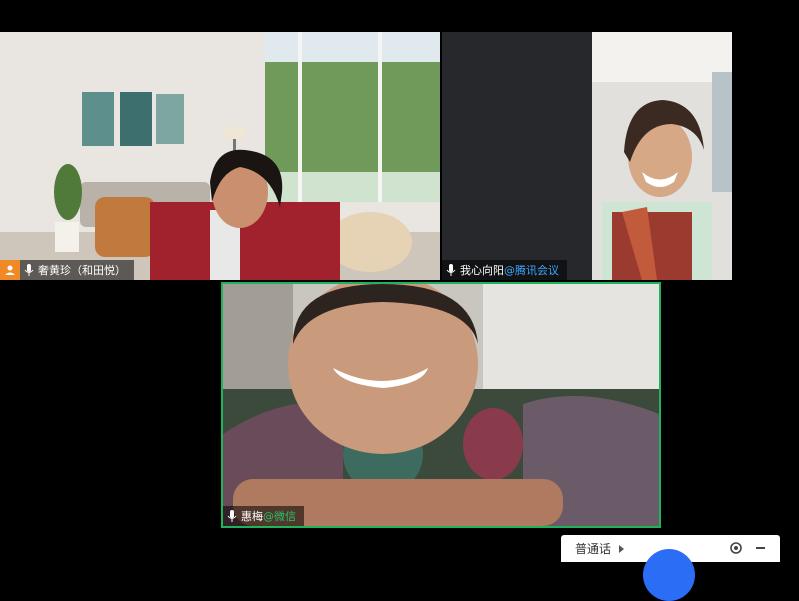 The image size is (799, 601). What do you see at coordinates (482, 270) in the screenshot?
I see `participant-name: 我心向阳` at bounding box center [482, 270].